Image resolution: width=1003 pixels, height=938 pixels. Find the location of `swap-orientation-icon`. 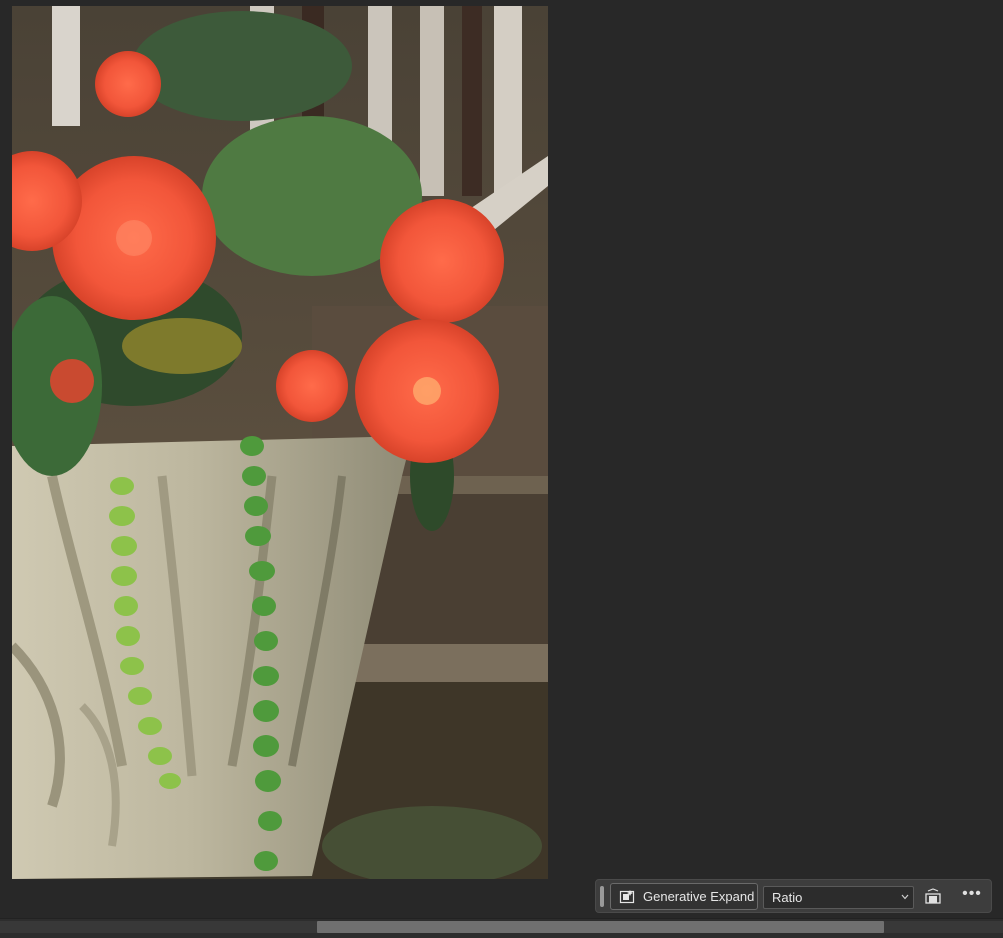

swap-orientation-icon is located at coordinates (933, 896).